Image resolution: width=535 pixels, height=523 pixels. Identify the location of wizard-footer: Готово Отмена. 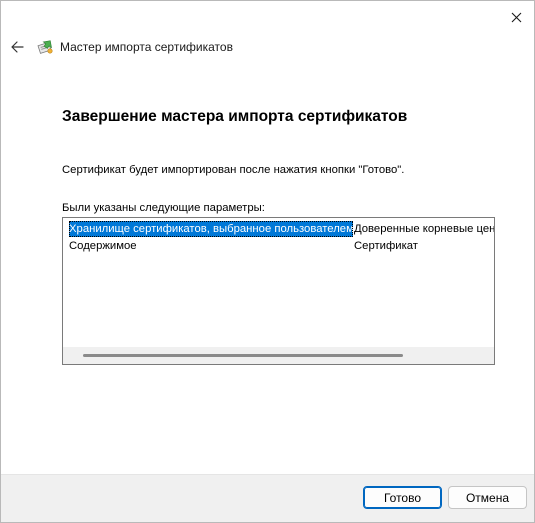
(267, 498).